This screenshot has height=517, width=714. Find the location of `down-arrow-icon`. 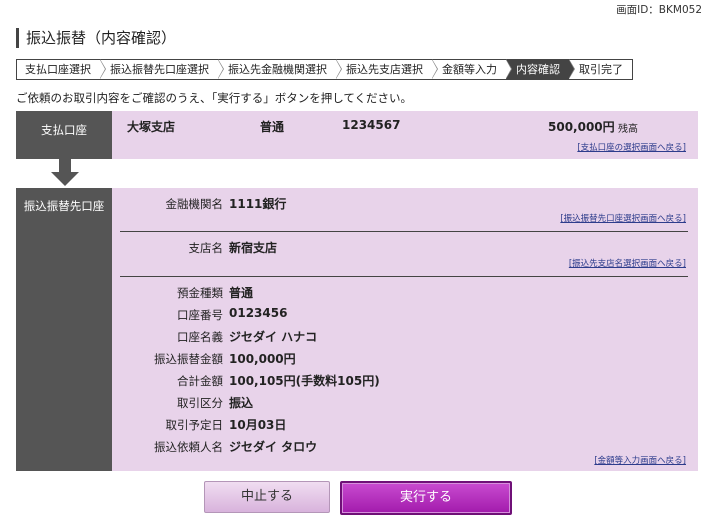

down-arrow-icon is located at coordinates (65, 179).